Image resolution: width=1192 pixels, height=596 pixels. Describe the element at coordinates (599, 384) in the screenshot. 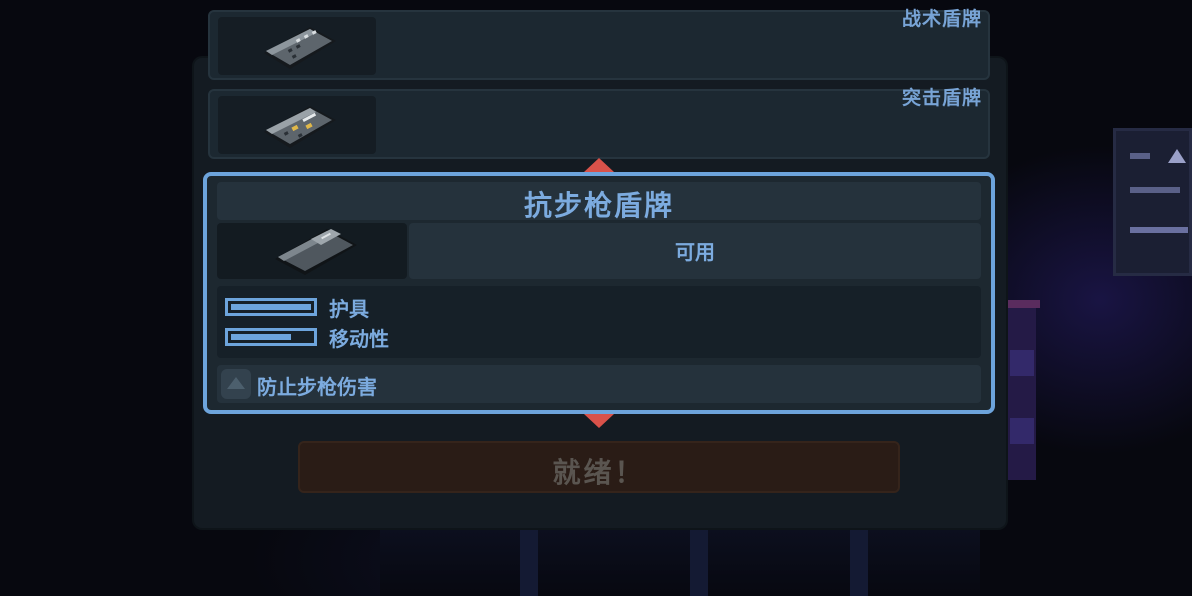

I see `perk-row: 防止步枪伤害` at that location.